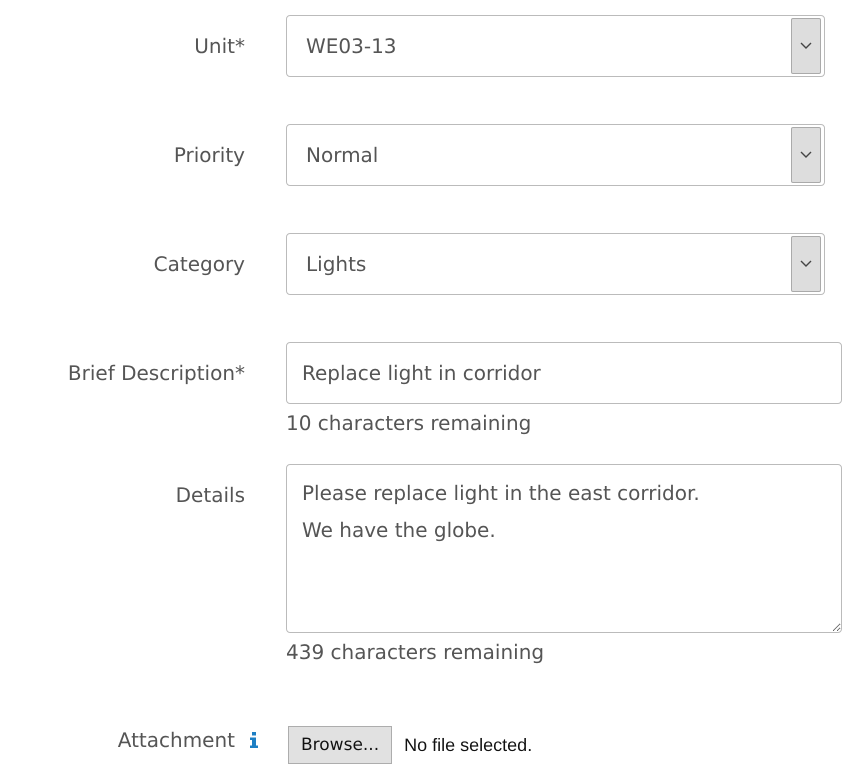 This screenshot has width=845, height=769. Describe the element at coordinates (219, 46) in the screenshot. I see `field-label: Unit*` at that location.